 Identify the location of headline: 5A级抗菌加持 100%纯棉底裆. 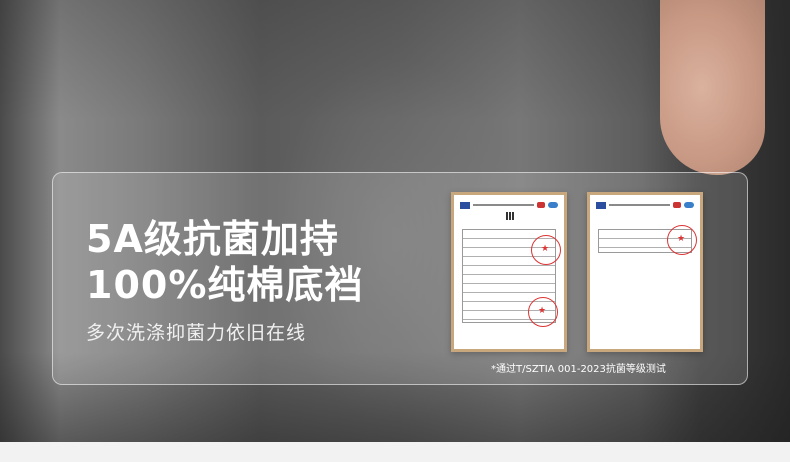
(224, 262).